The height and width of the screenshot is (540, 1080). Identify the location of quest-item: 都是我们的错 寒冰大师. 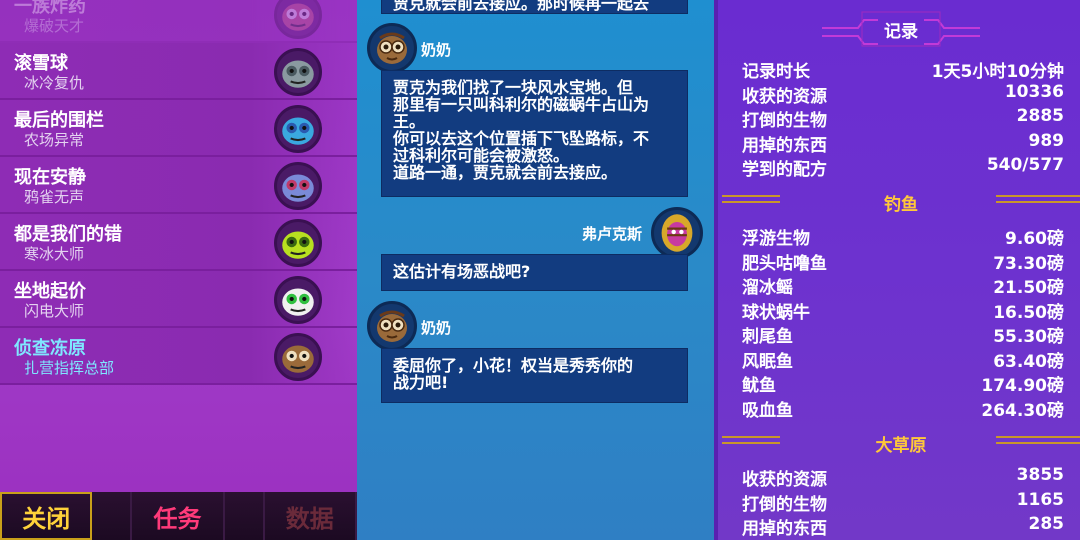
(178, 242).